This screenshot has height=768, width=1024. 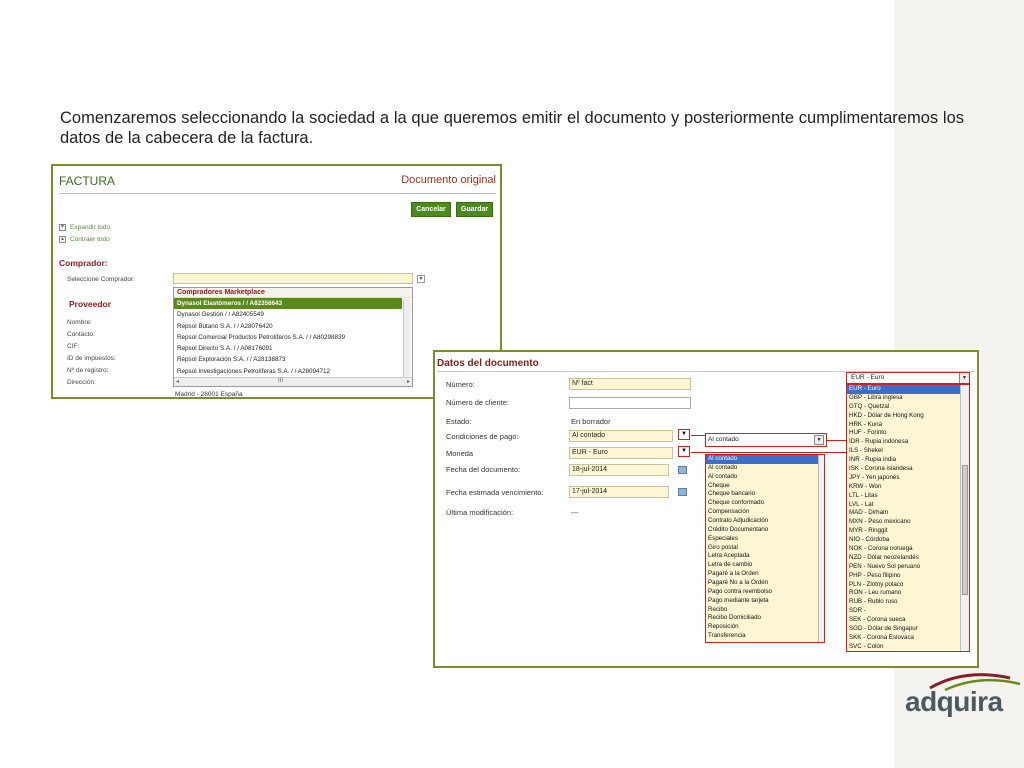 What do you see at coordinates (684, 434) in the screenshot?
I see `condiciones-dropdown-arrow-icon: ▼` at bounding box center [684, 434].